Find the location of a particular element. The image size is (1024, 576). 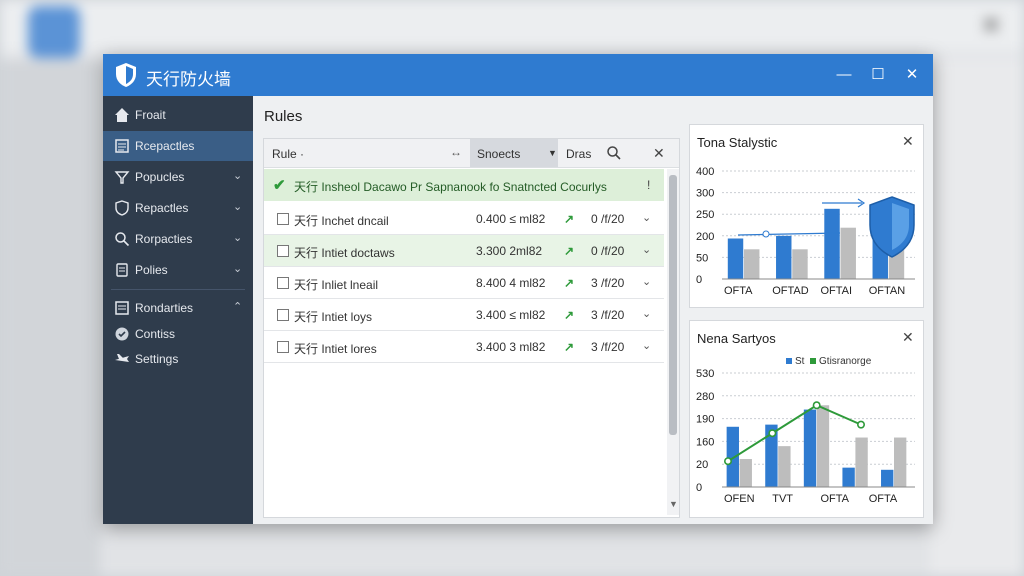

y-tick-label: 300 is located at coordinates (705, 194).